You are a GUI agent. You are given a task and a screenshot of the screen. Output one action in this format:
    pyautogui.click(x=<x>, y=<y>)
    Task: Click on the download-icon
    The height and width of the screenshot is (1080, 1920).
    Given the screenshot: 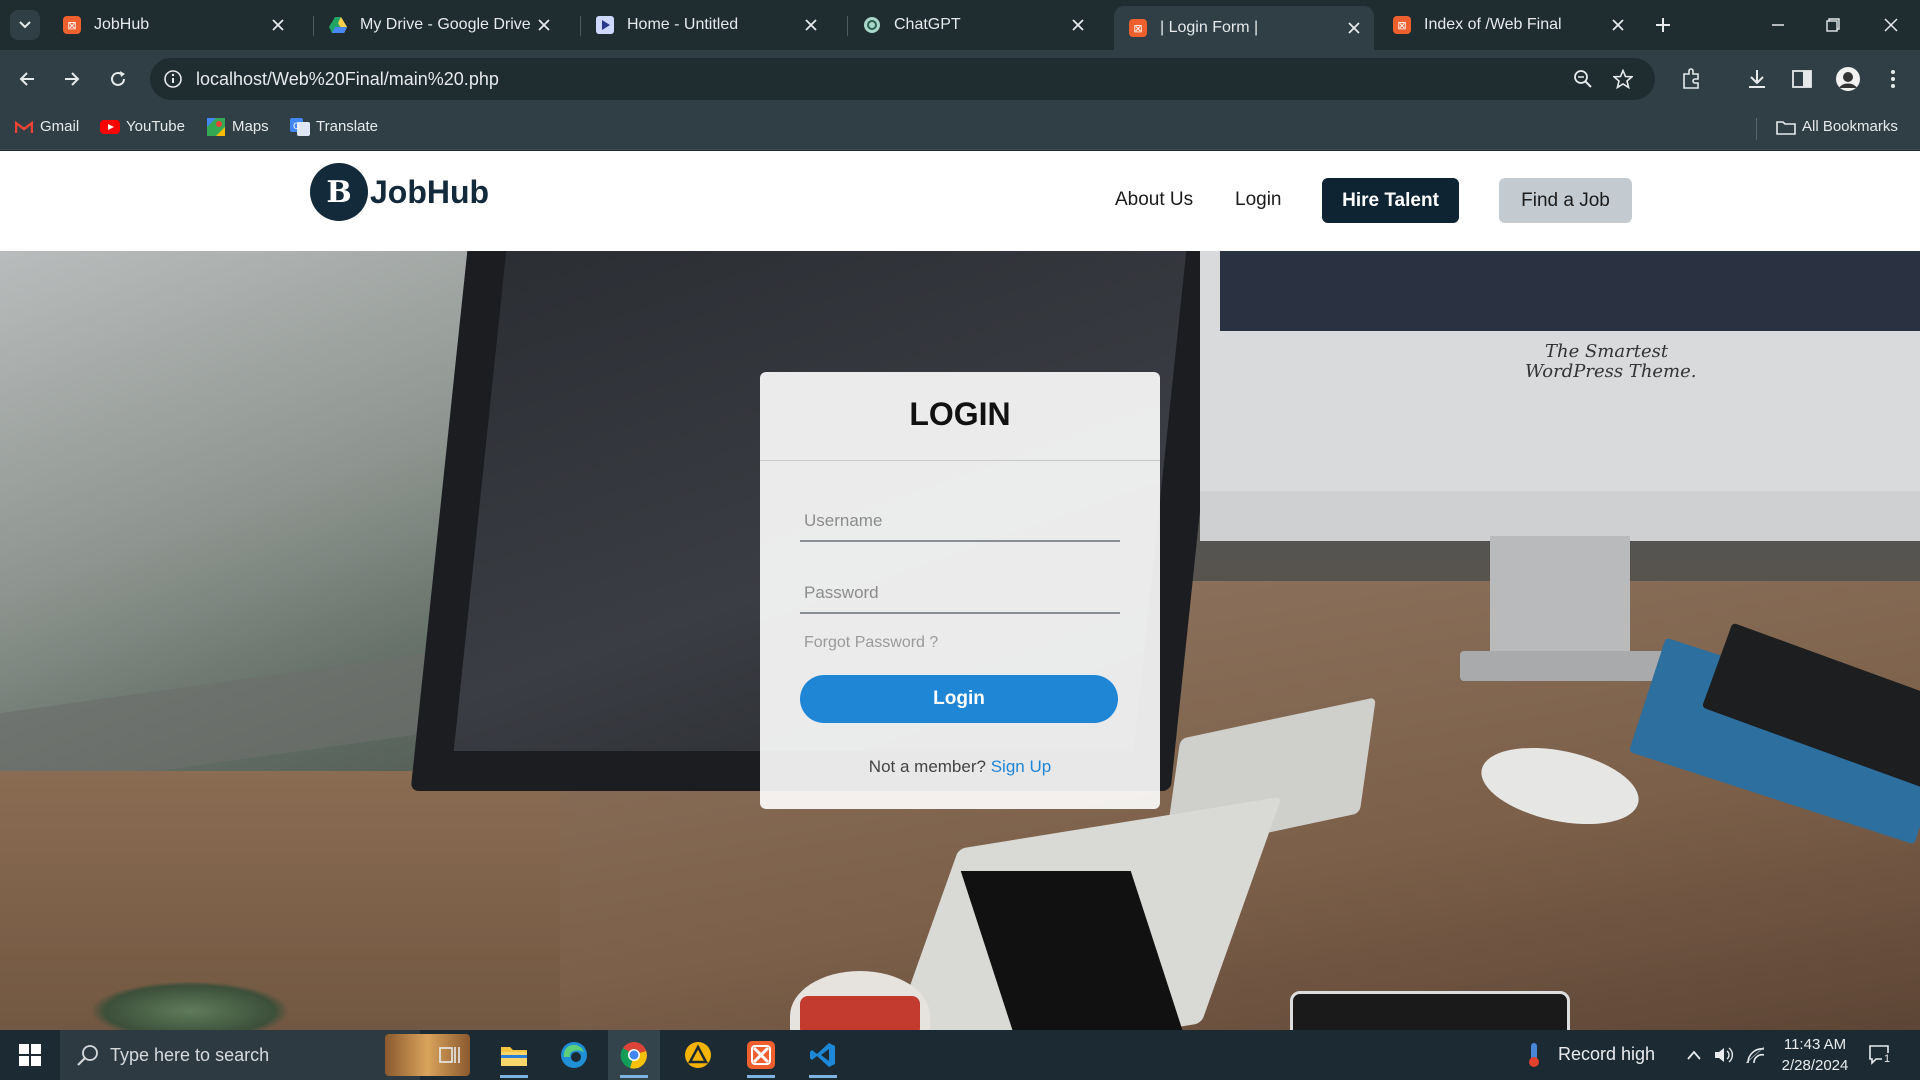 What is the action you would take?
    pyautogui.click(x=1757, y=79)
    